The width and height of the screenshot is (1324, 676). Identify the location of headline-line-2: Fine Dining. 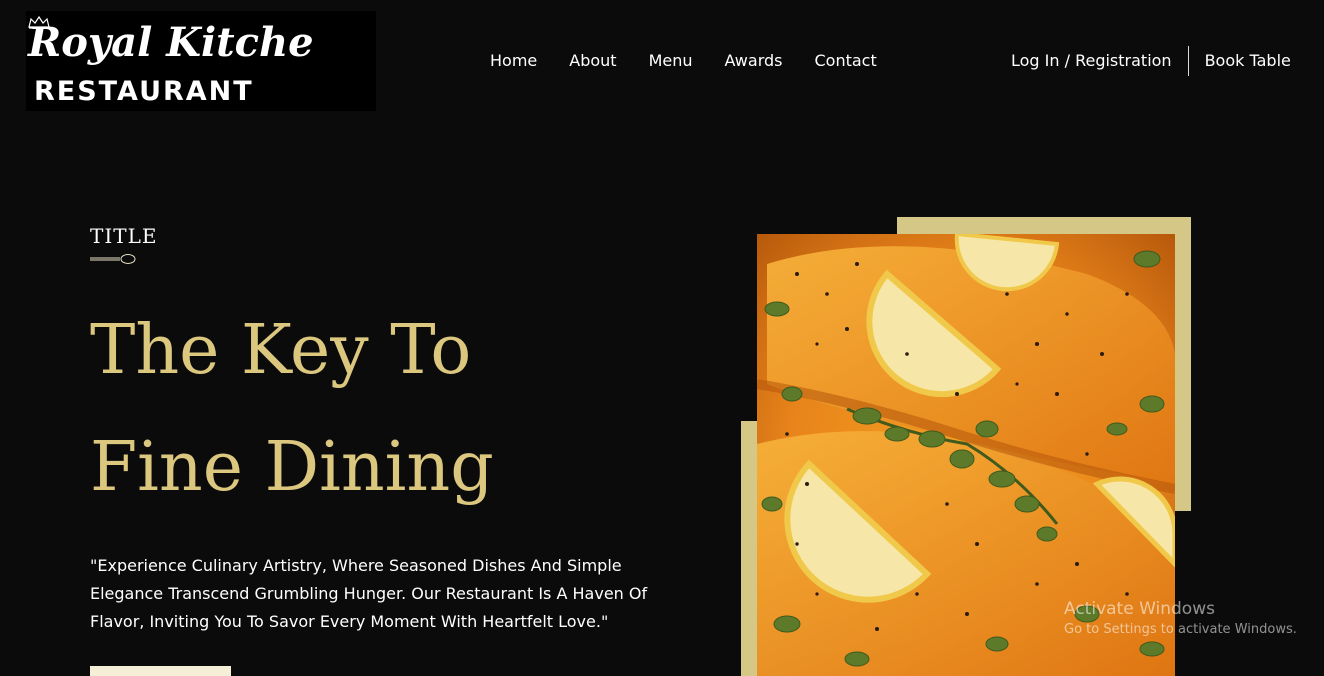
(292, 467).